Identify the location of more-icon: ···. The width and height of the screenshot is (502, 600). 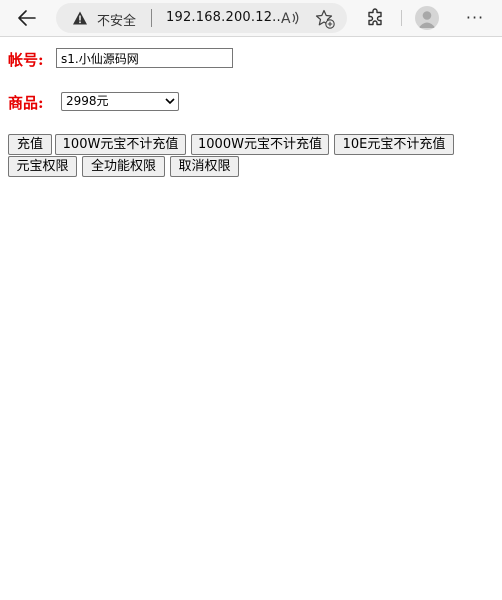
(475, 17).